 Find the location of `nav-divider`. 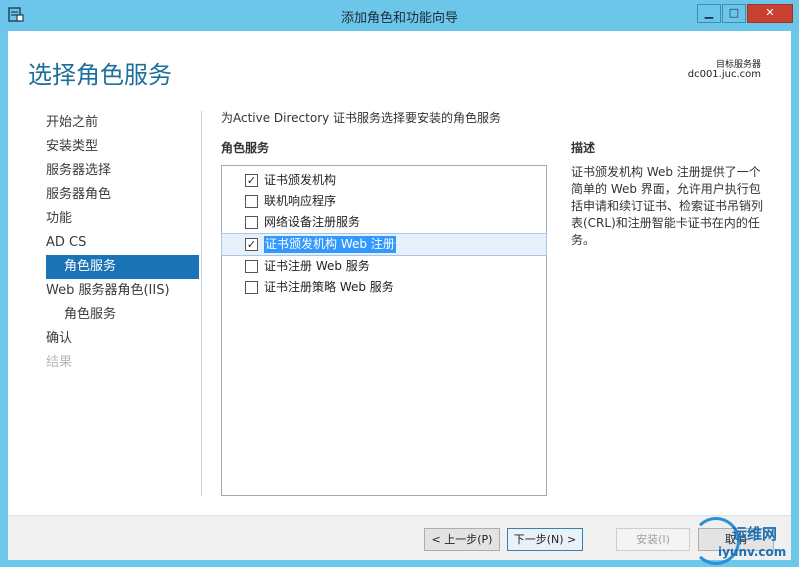

nav-divider is located at coordinates (201, 303).